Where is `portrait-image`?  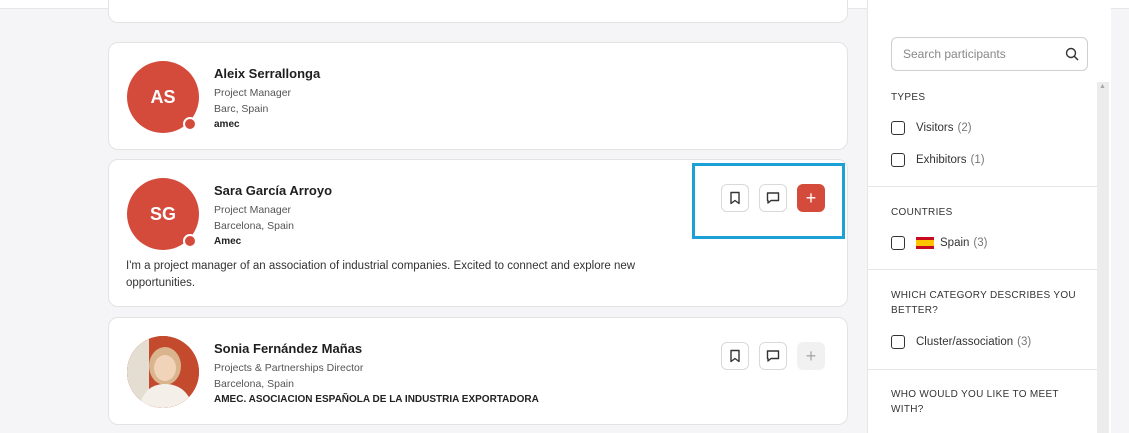
portrait-image is located at coordinates (163, 372).